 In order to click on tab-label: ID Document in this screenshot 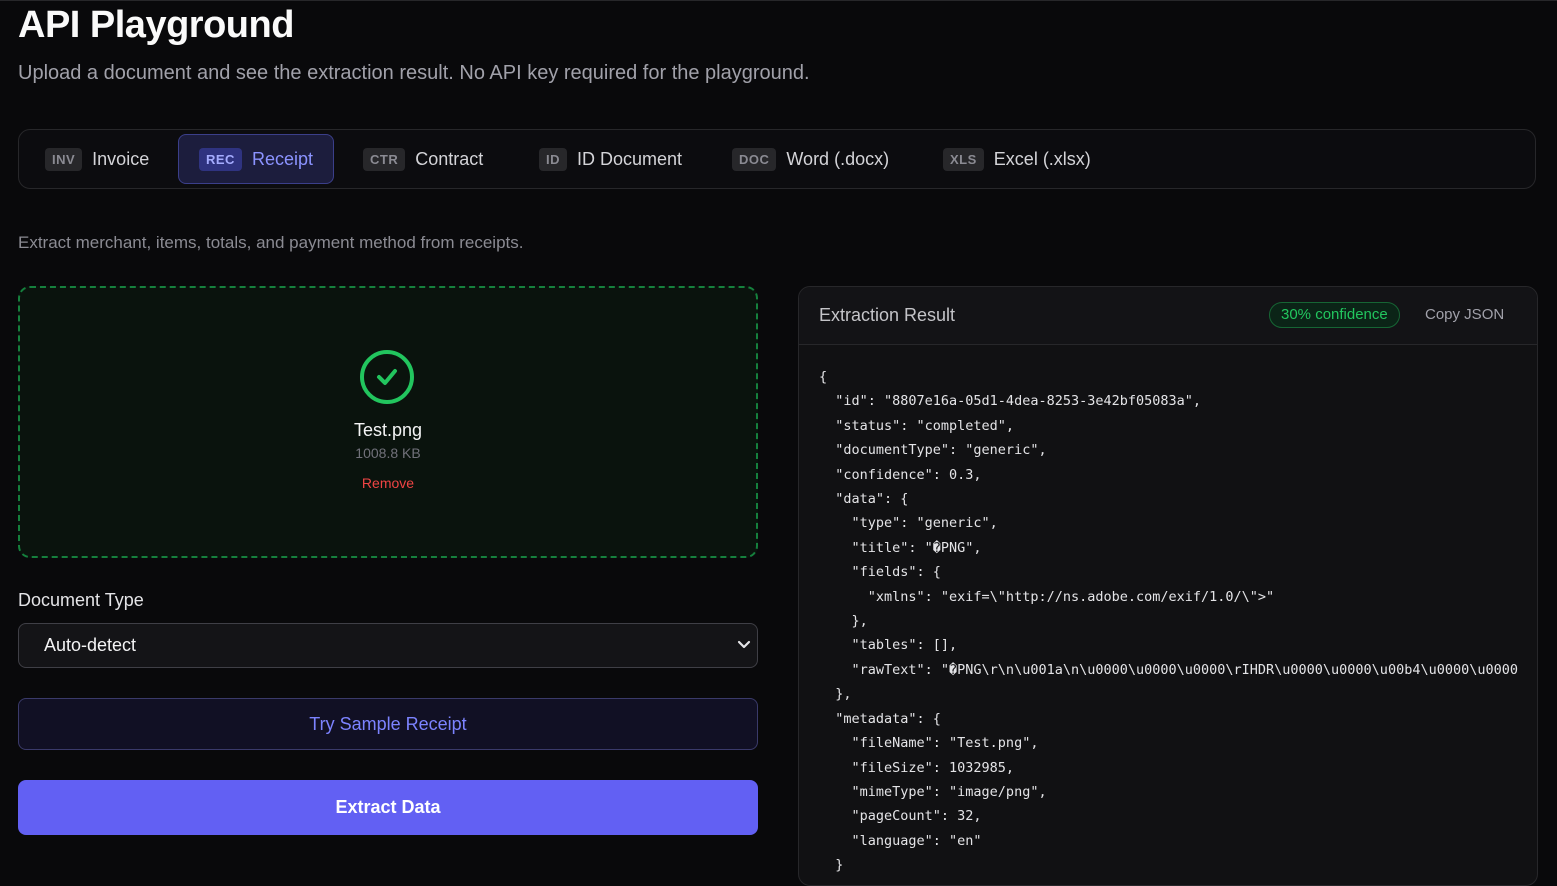, I will do `click(630, 158)`.